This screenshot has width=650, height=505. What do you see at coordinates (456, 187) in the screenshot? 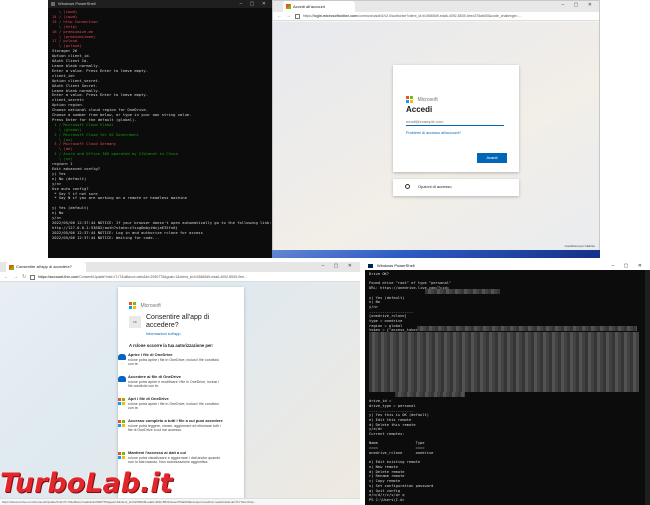
I see `signin-options-card: Opzioni di accesso` at bounding box center [456, 187].